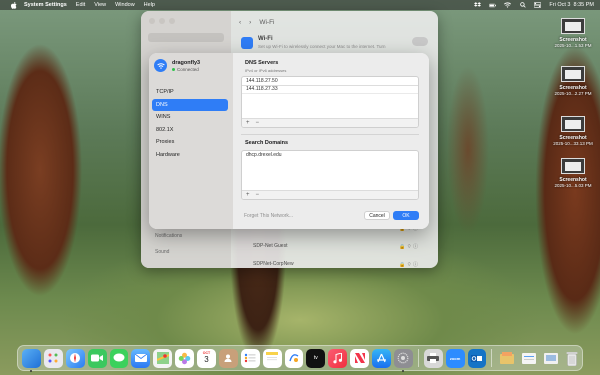  I want to click on cancel-button: Cancel, so click(377, 215).